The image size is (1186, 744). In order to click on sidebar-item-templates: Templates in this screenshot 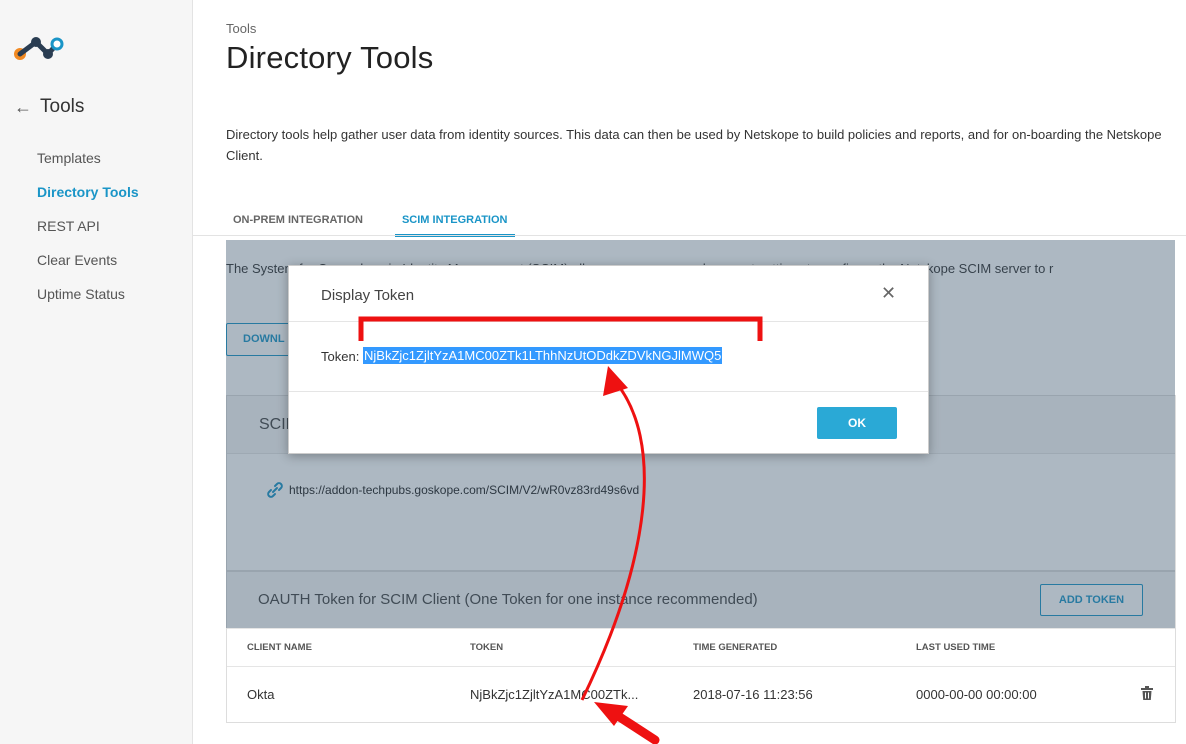, I will do `click(88, 165)`.